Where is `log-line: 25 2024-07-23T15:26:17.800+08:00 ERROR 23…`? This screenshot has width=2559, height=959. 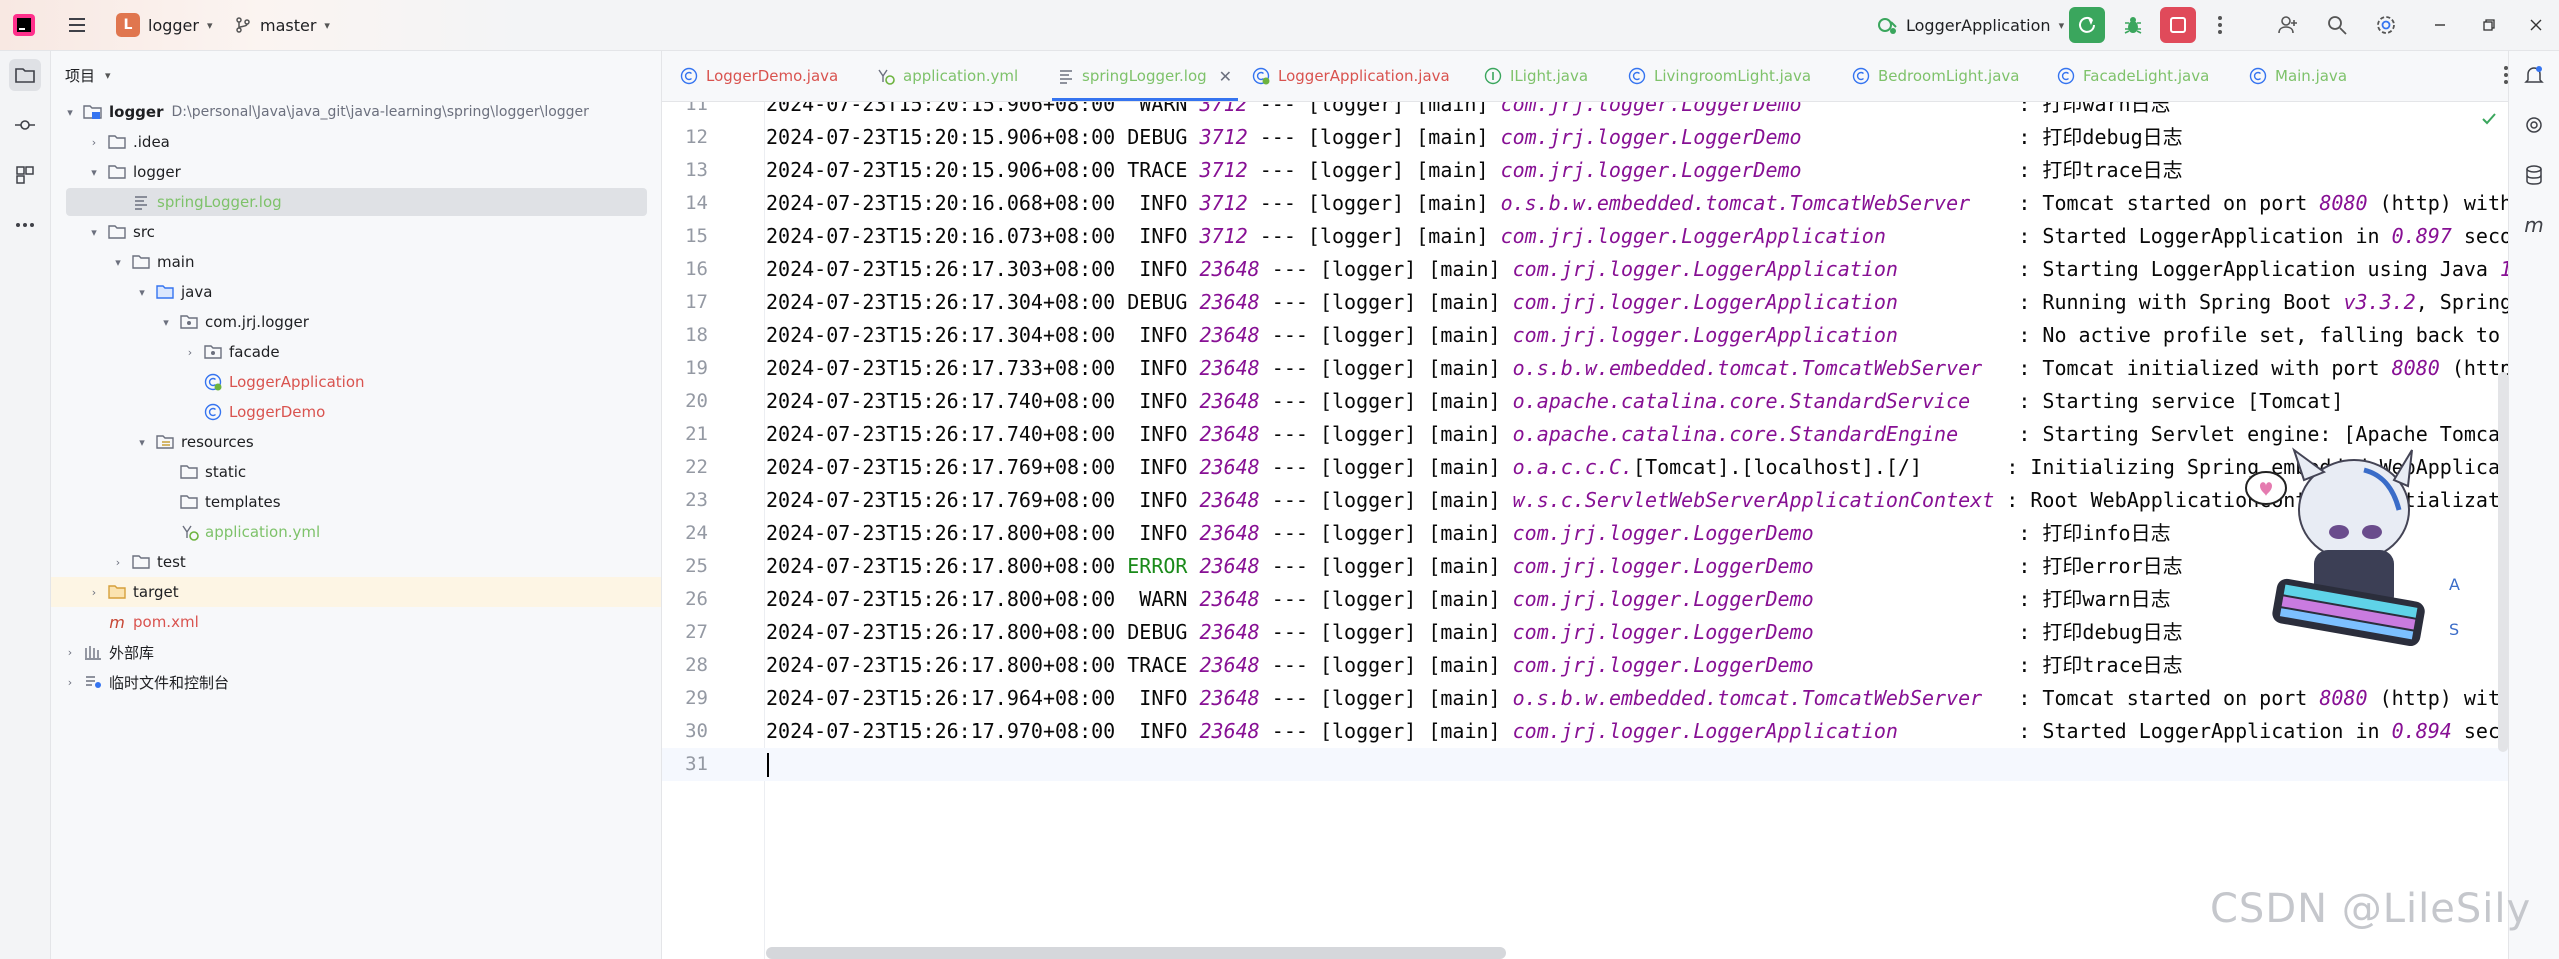 log-line: 25 2024-07-23T15:26:17.800+08:00 ERROR 23… is located at coordinates (1585, 566).